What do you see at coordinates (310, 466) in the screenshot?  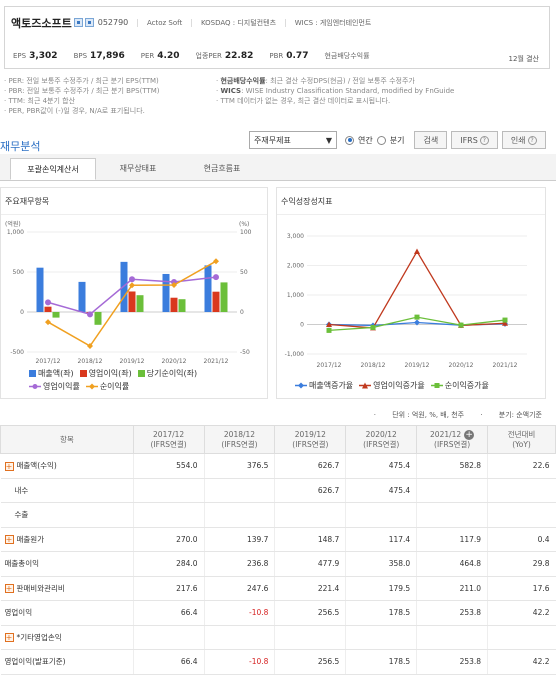 I see `table-cell: 626.7` at bounding box center [310, 466].